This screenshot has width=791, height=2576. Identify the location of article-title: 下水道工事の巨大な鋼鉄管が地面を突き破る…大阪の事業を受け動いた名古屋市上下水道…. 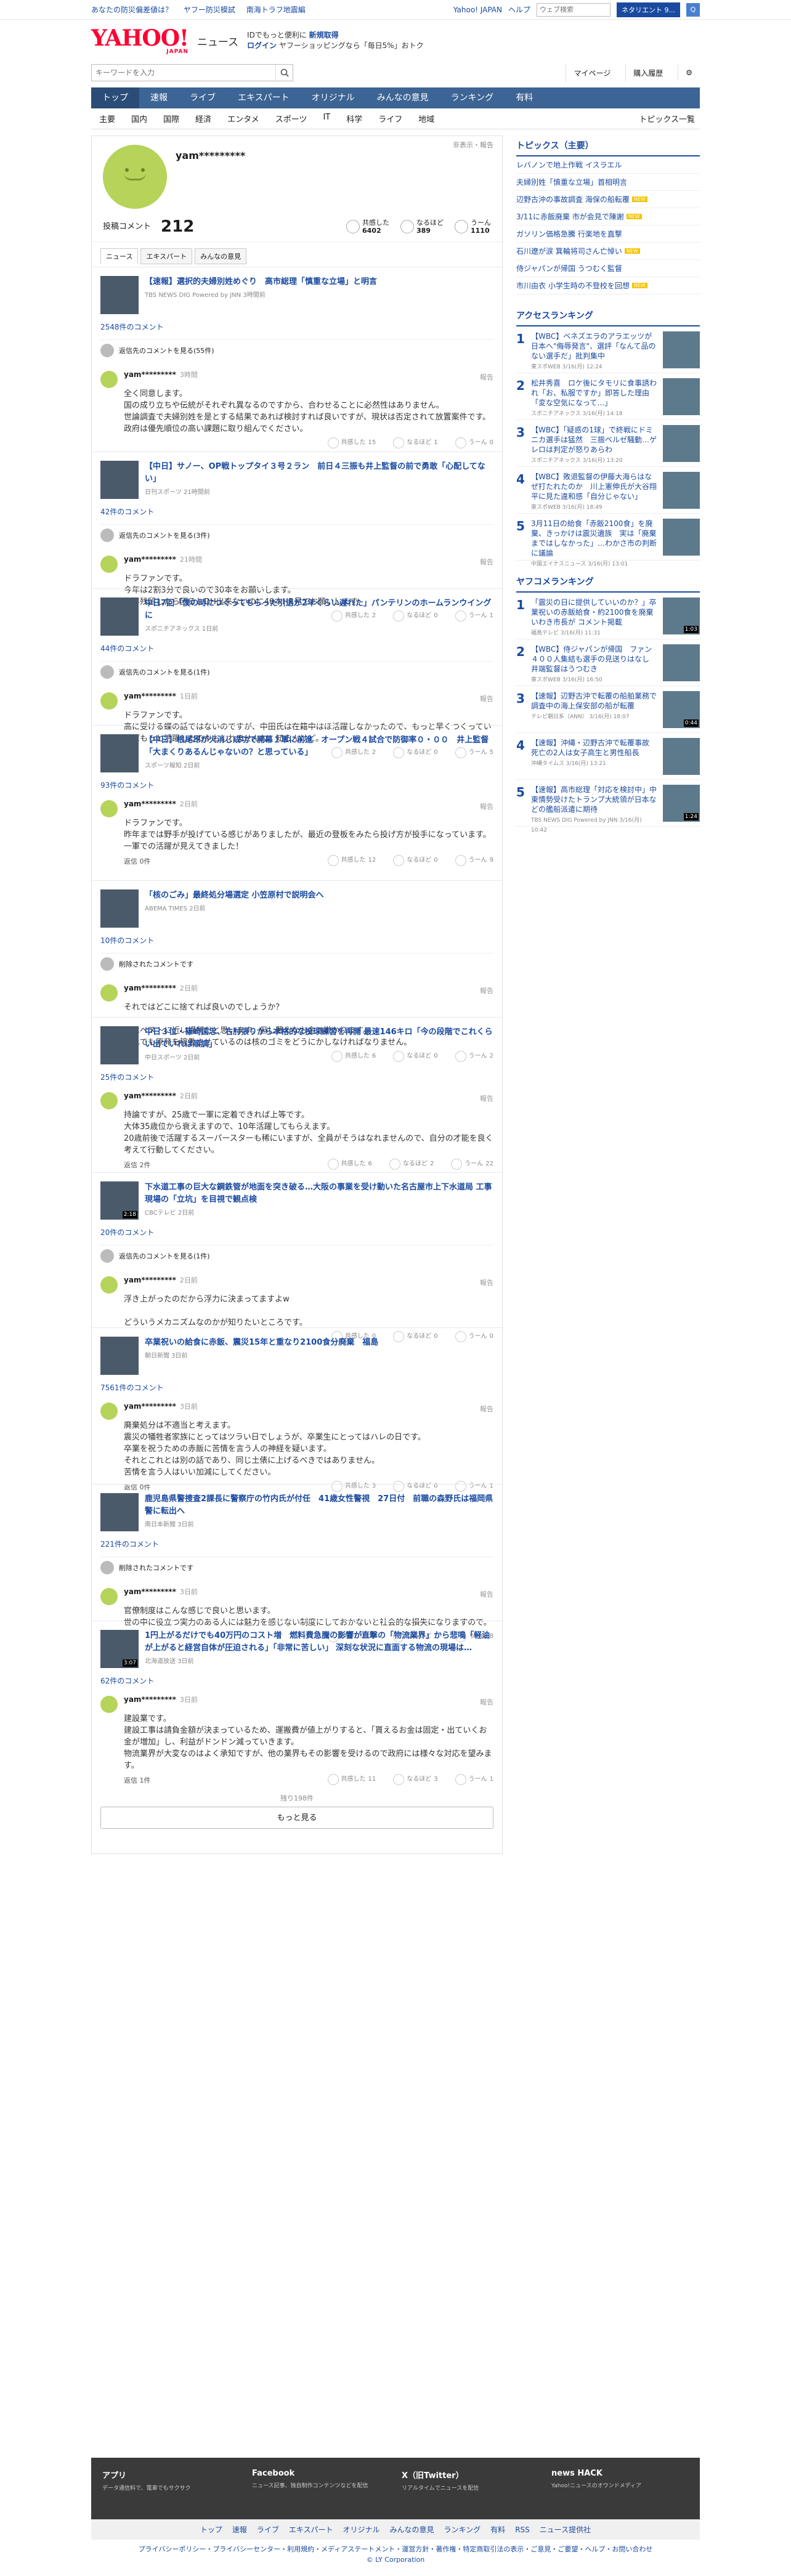
(319, 1193).